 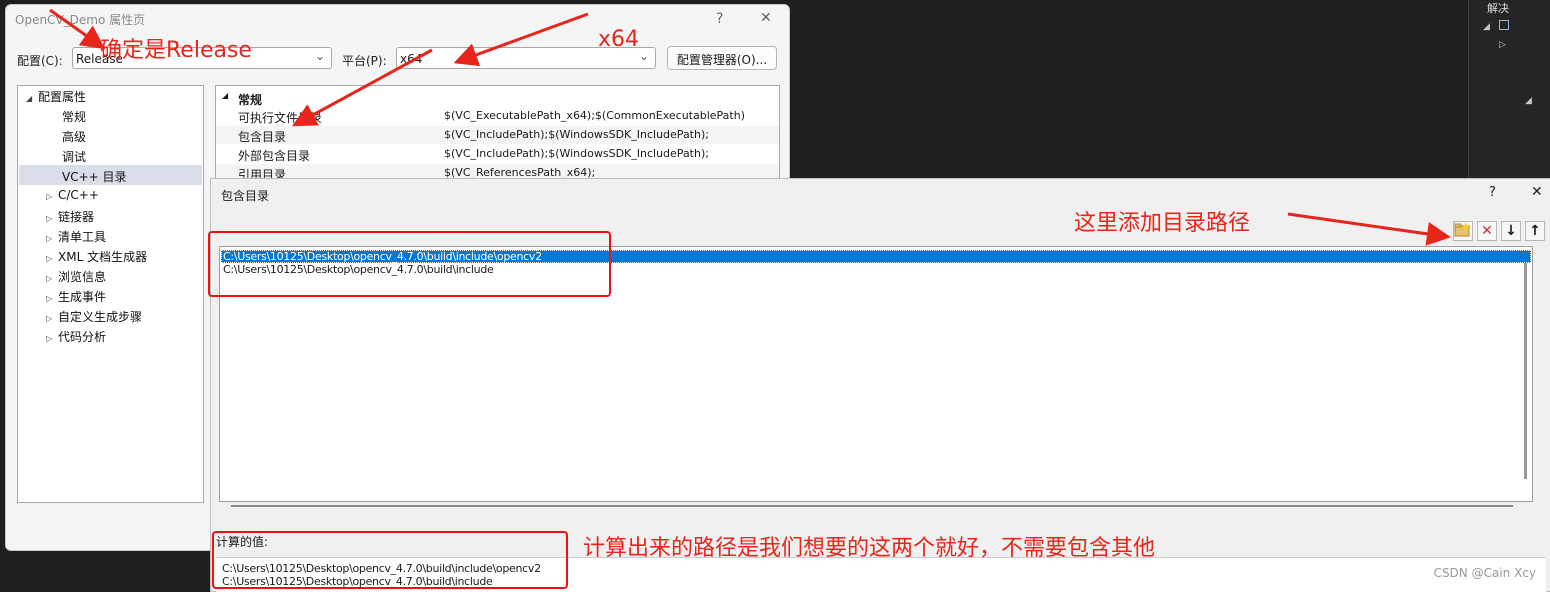 I want to click on watermark: CSDN @Cain Xcy, so click(x=1484, y=573).